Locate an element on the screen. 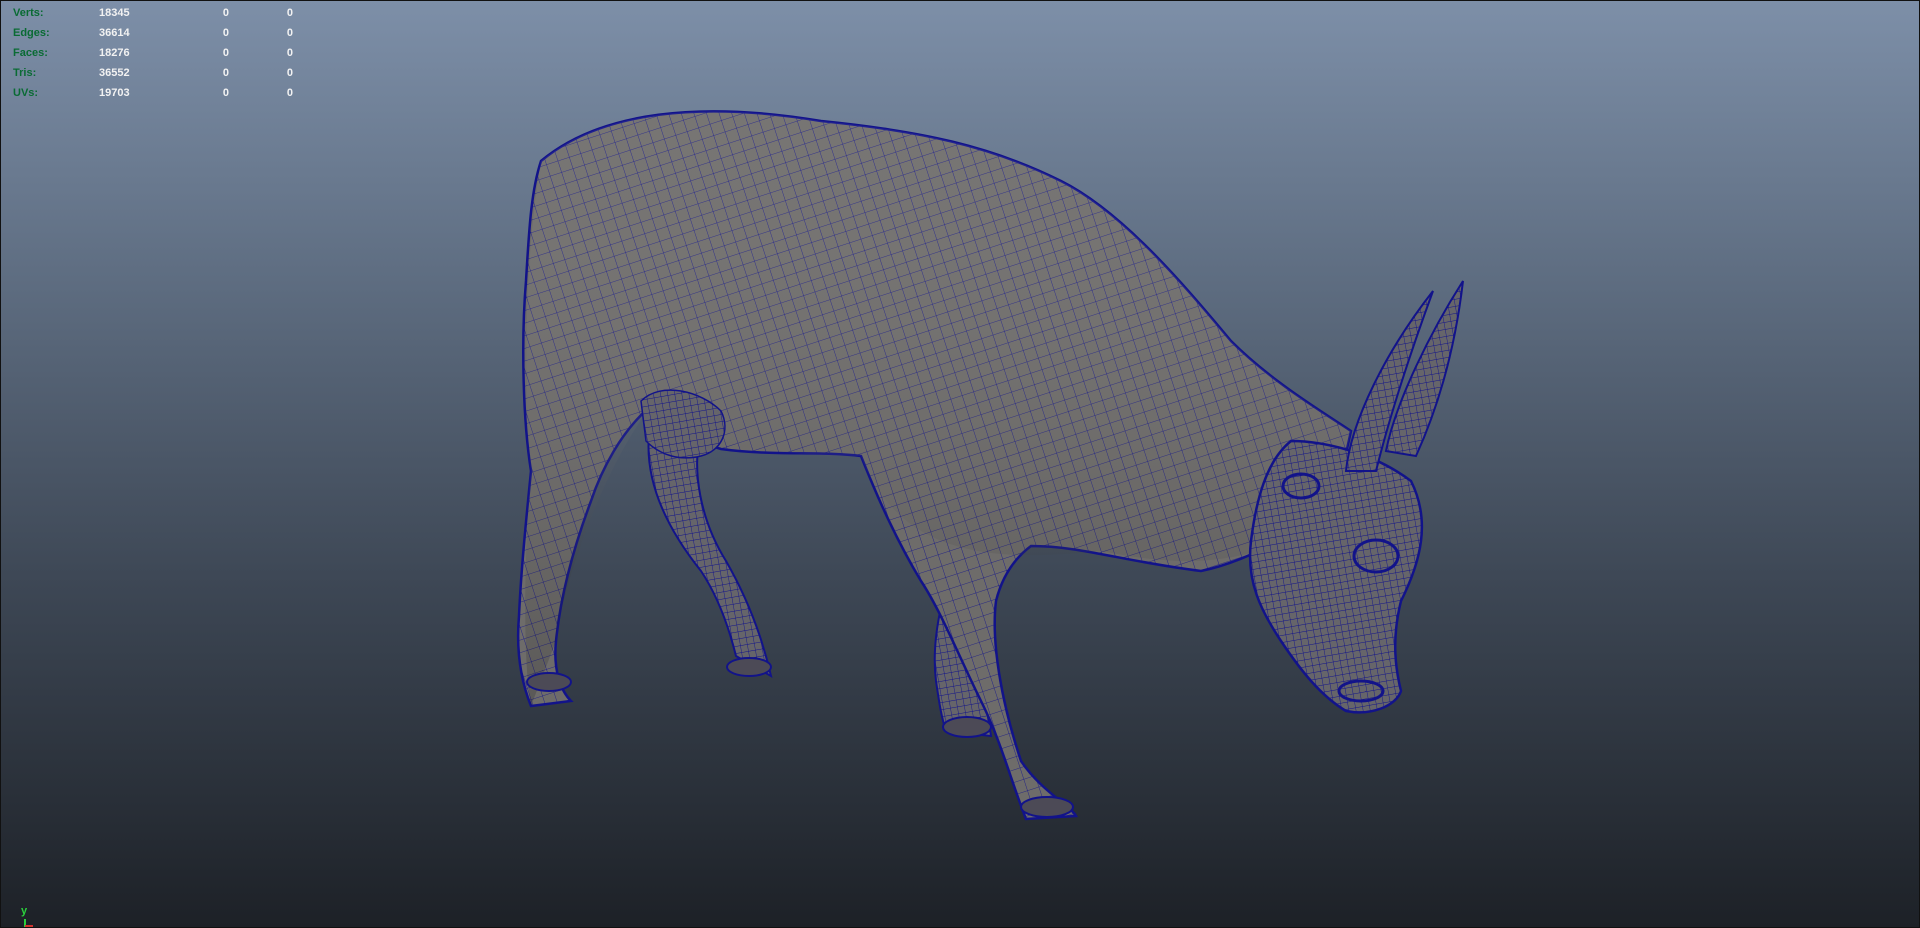 The width and height of the screenshot is (1920, 928). hud-row-faces: Faces: 18276 0 0 is located at coordinates (153, 53).